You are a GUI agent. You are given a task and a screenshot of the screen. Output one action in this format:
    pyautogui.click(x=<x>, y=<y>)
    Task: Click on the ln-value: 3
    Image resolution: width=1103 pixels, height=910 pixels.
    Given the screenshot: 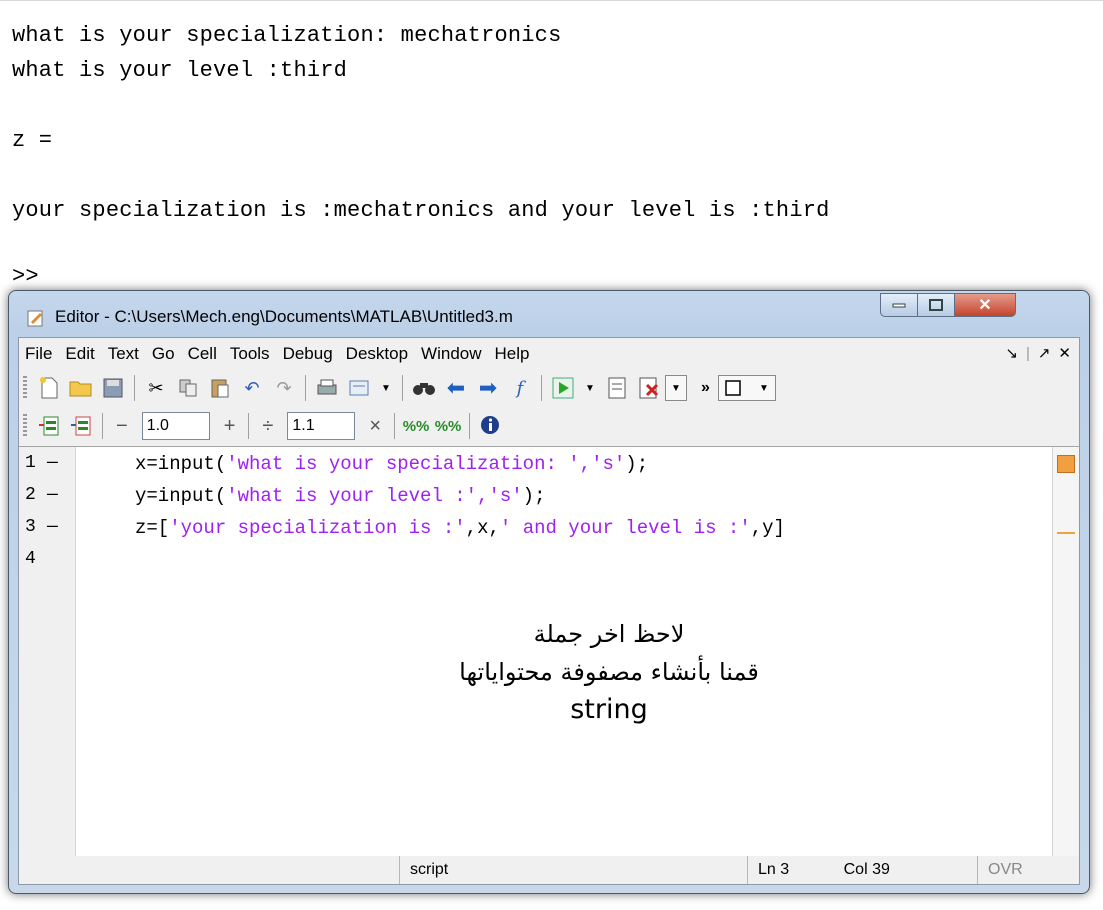 What is the action you would take?
    pyautogui.click(x=785, y=869)
    